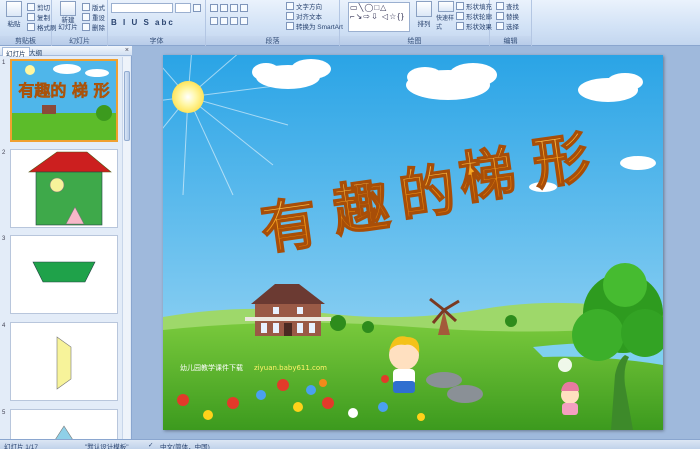  I want to click on quick-styles-icon, so click(446, 6).